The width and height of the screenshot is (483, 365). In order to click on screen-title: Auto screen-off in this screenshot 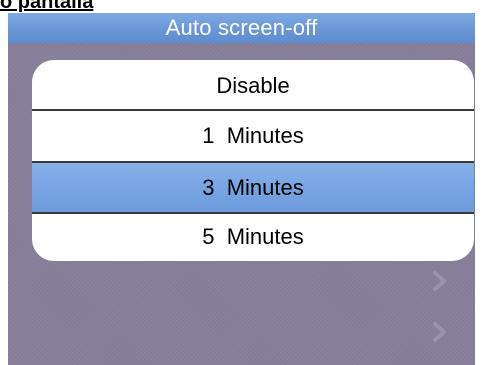, I will do `click(241, 28)`.